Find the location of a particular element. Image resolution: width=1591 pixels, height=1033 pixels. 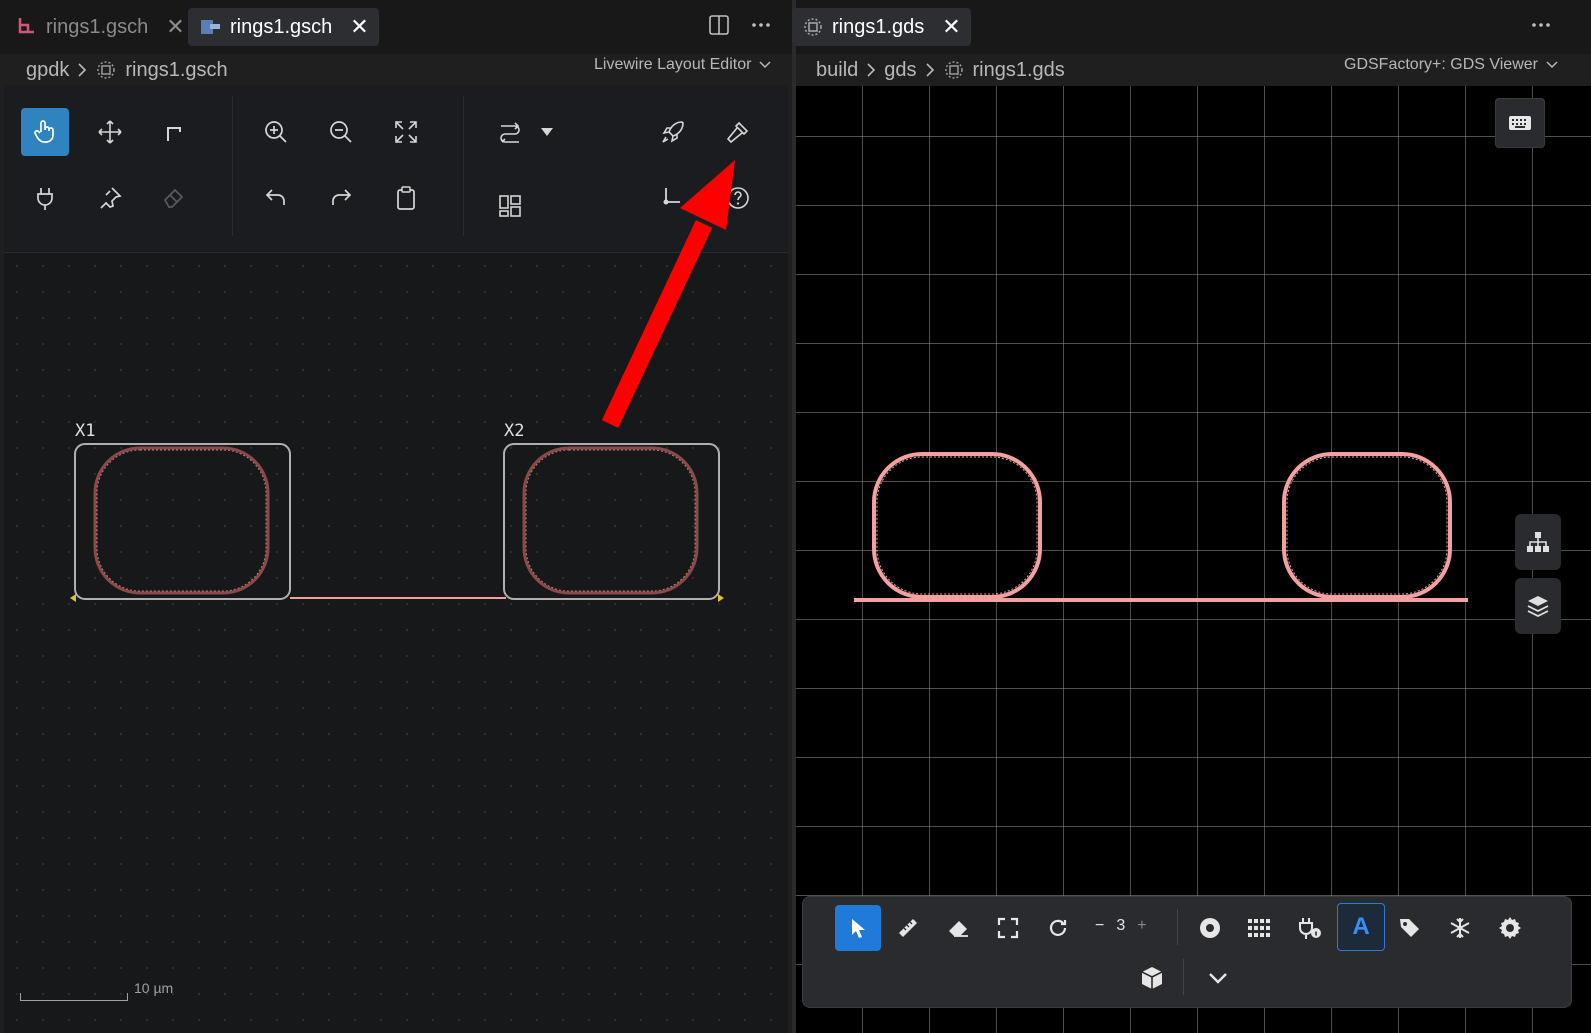

ruler-icon is located at coordinates (908, 928).